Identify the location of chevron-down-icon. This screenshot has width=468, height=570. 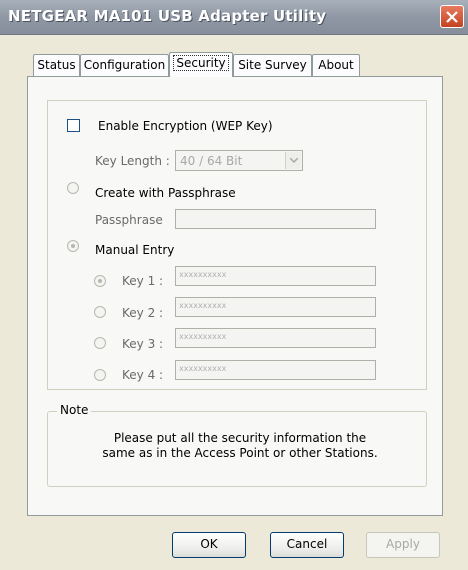
(294, 160).